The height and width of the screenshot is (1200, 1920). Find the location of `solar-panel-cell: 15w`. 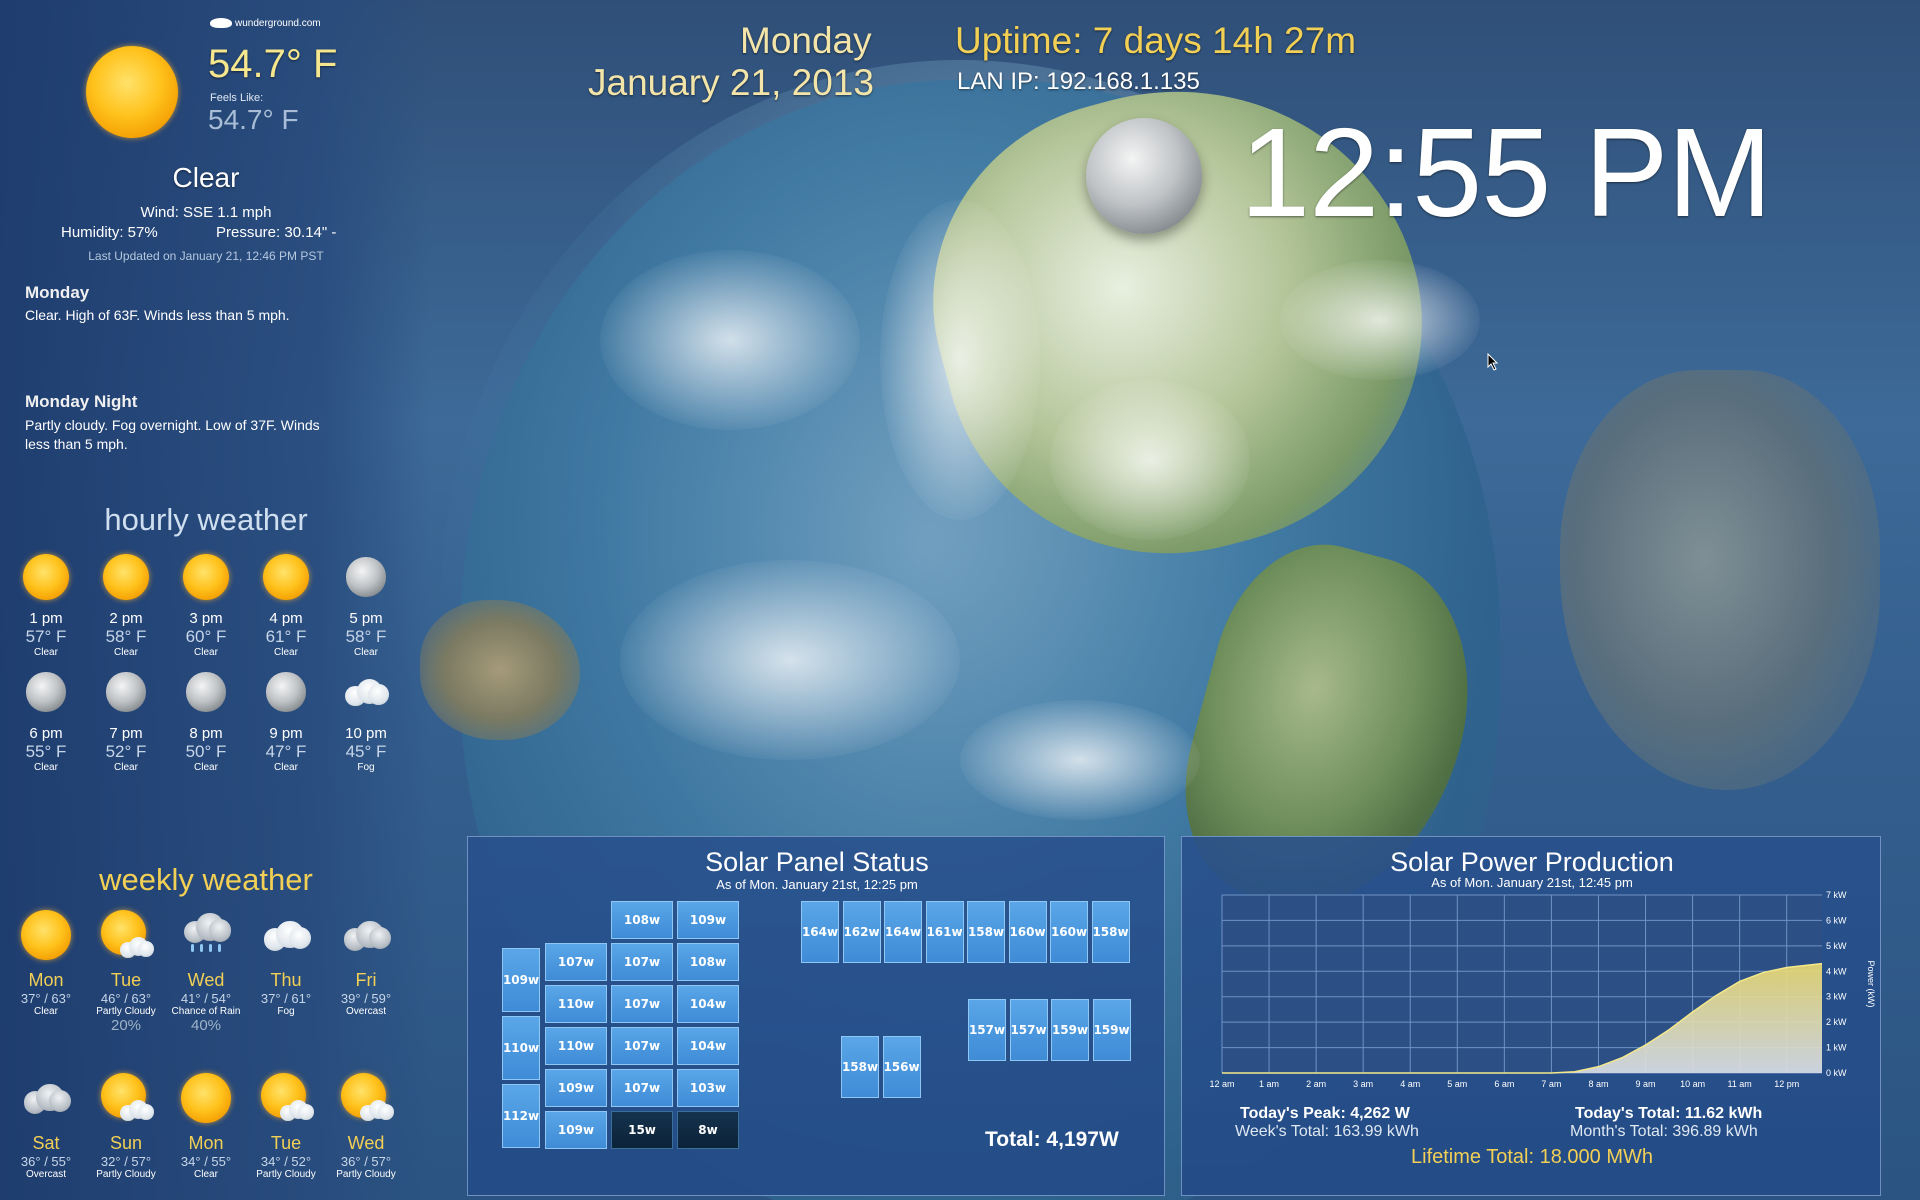

solar-panel-cell: 15w is located at coordinates (642, 1130).